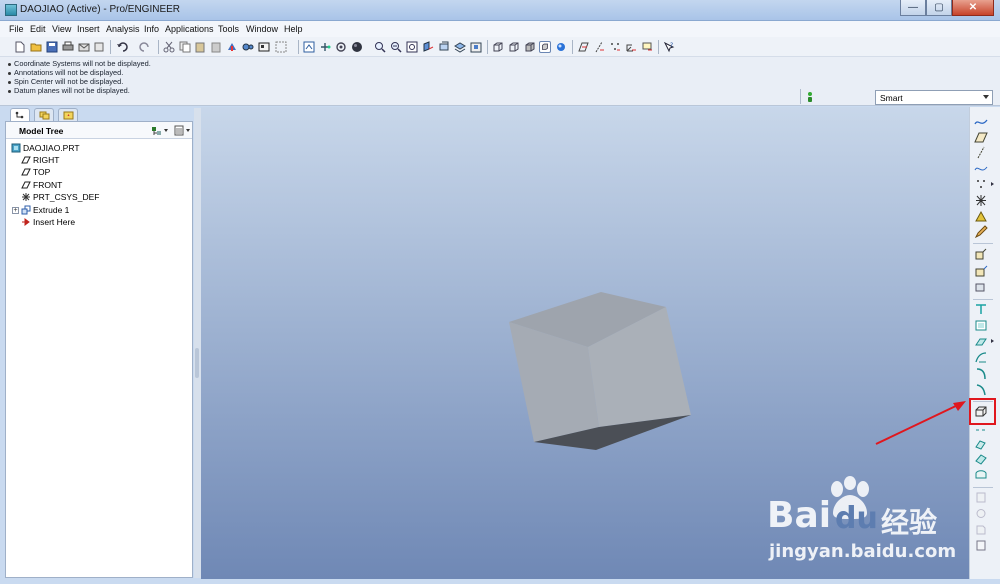  I want to click on regenerate-icon, so click(232, 47).